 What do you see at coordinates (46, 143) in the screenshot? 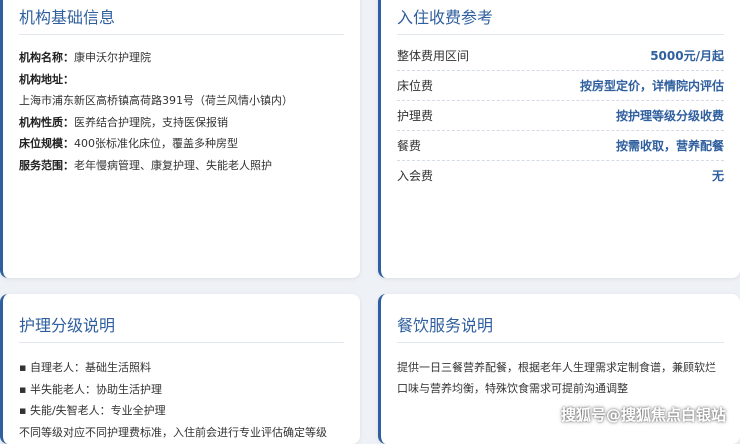
I see `info-label: 床位规模：` at bounding box center [46, 143].